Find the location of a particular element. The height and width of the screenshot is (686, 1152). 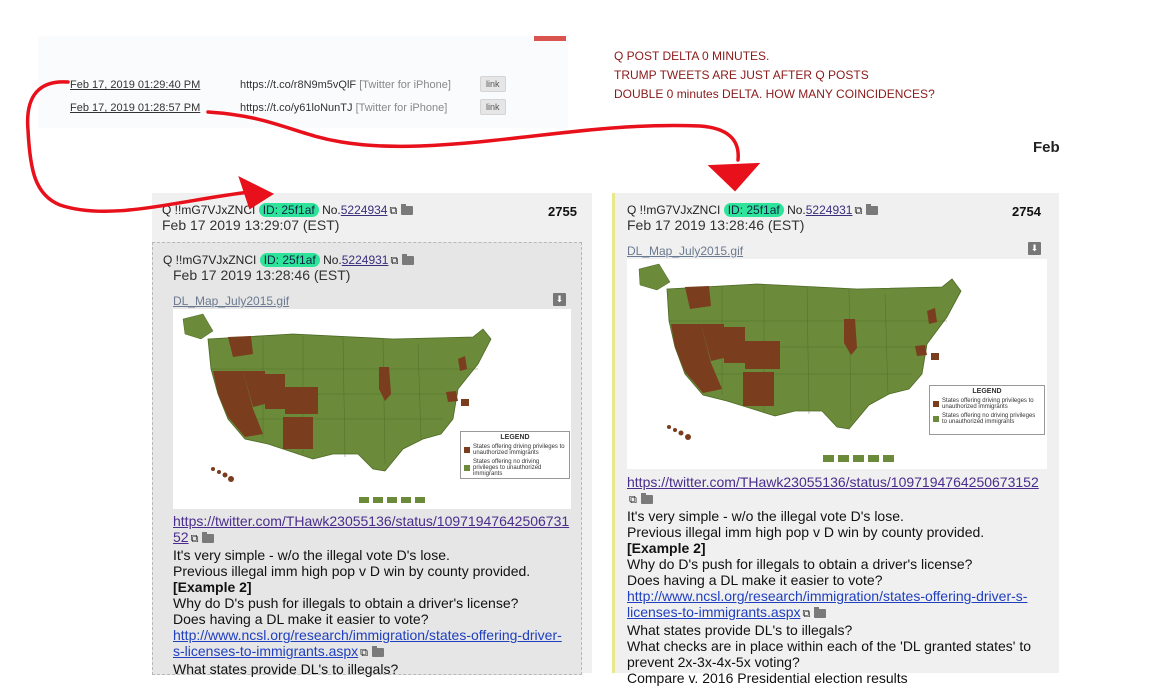

arrow-curve-left is located at coordinates (138, 147).